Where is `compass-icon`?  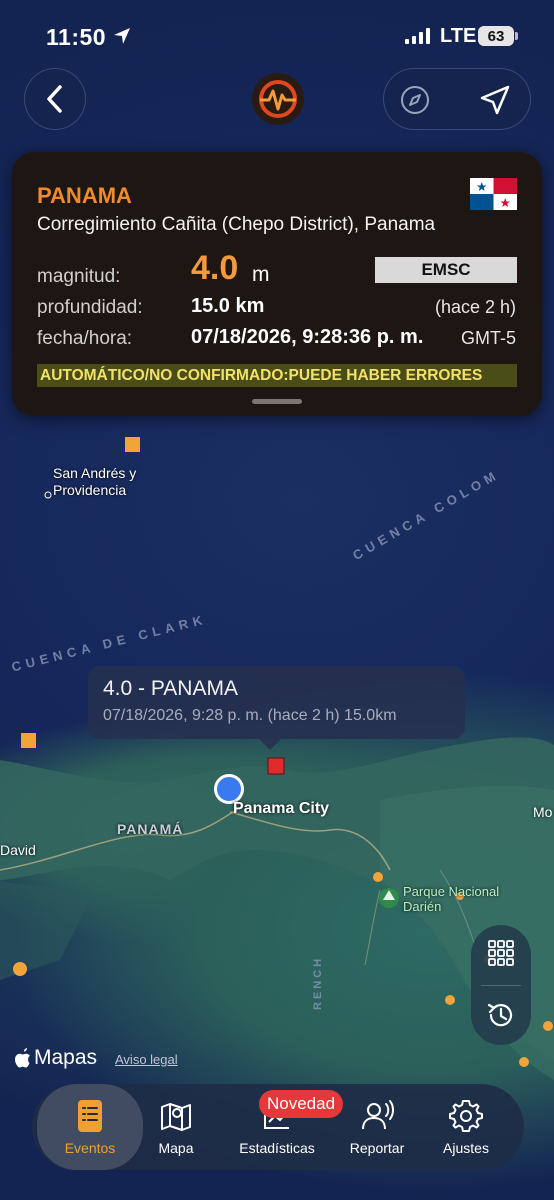
compass-icon is located at coordinates (415, 100).